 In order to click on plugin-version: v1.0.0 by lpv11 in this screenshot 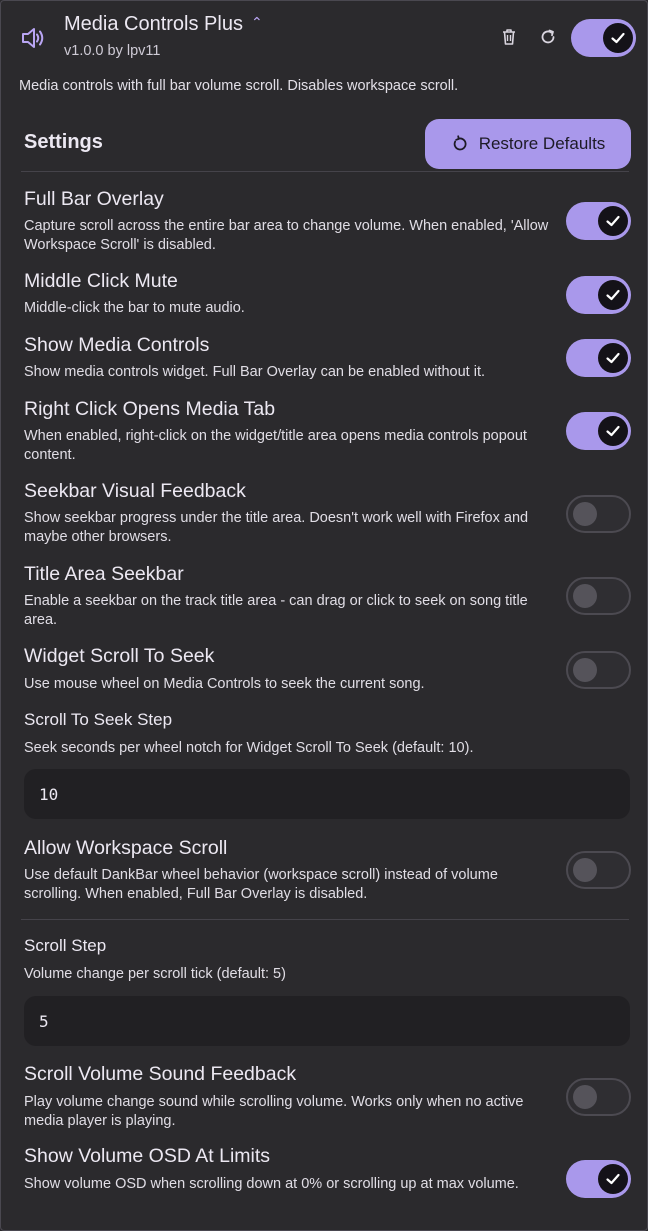, I will do `click(112, 51)`.